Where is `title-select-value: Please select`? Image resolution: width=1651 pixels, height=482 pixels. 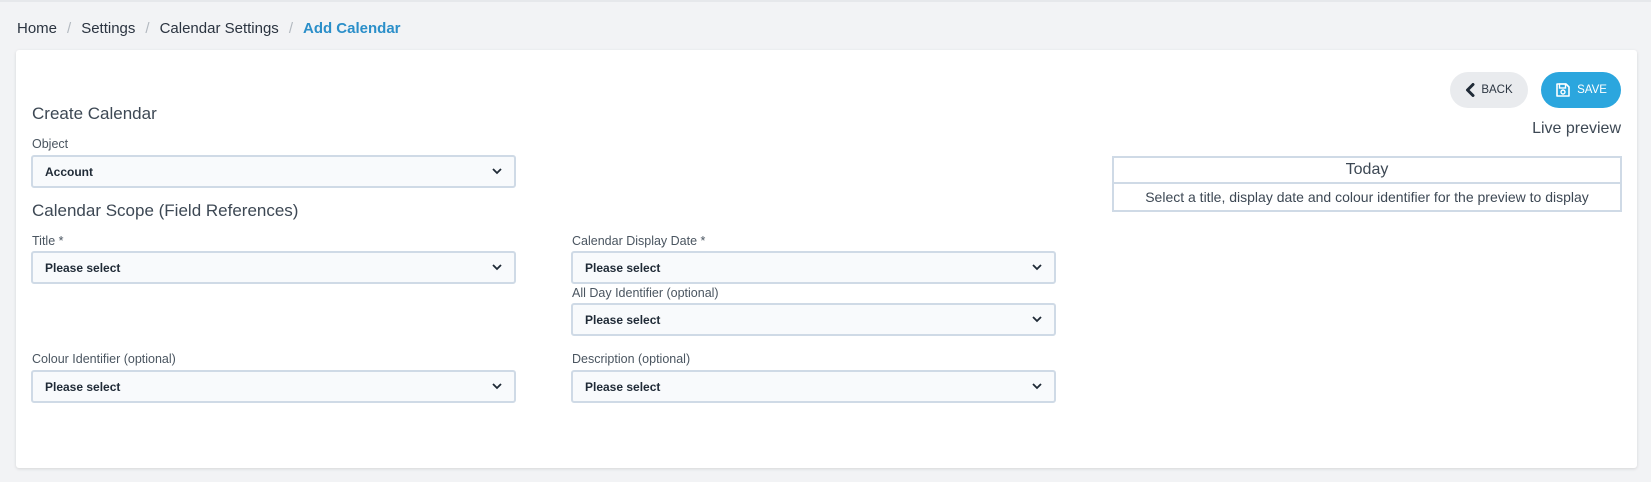
title-select-value: Please select is located at coordinates (83, 267).